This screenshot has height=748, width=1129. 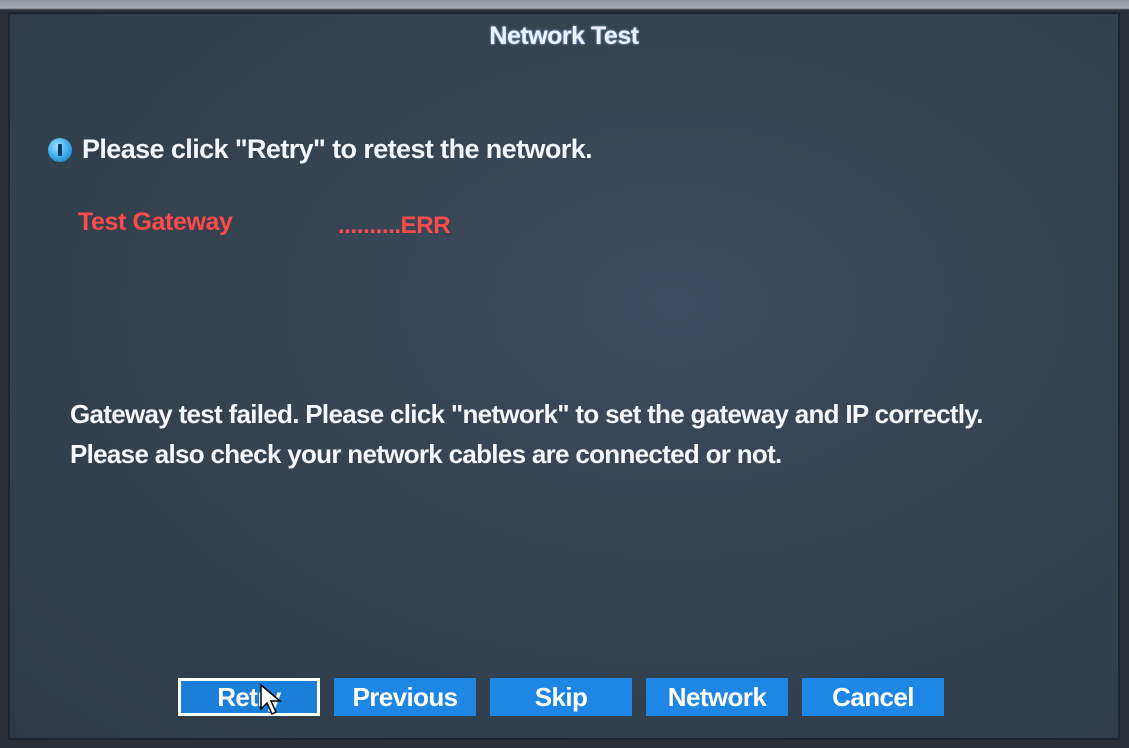 I want to click on previous-button-label: Previous, so click(x=405, y=696).